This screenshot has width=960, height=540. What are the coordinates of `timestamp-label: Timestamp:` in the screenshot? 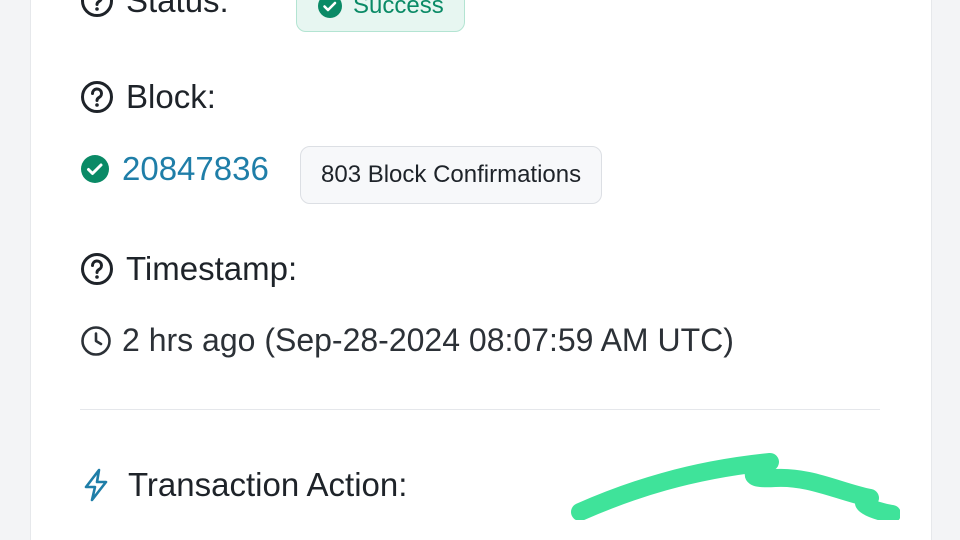 It's located at (212, 268).